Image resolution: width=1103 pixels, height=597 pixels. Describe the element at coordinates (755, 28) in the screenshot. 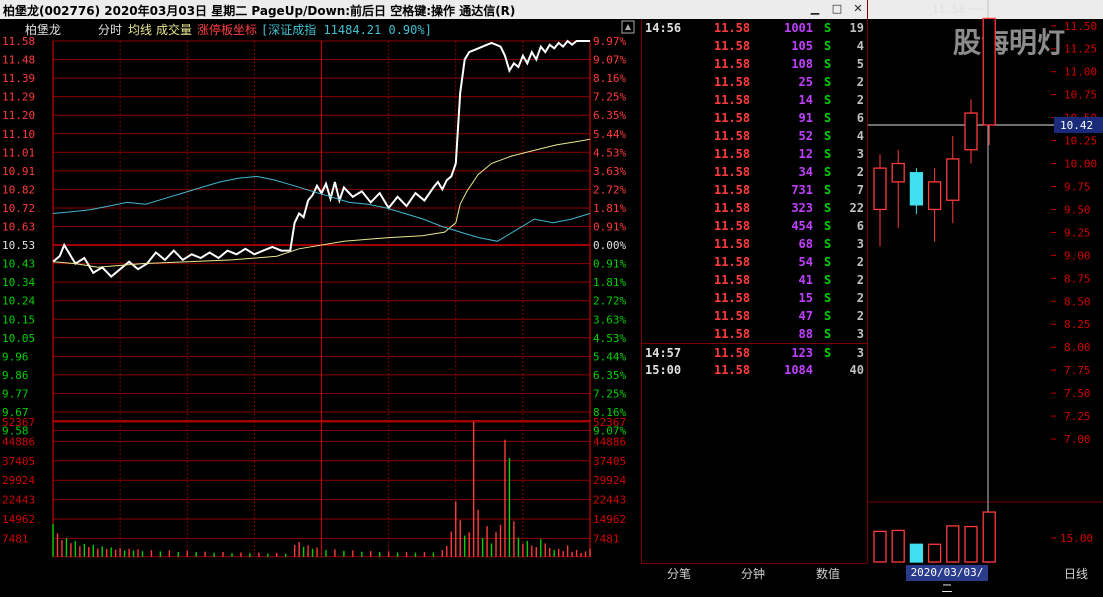

I see `trade-row: 14:56 11.58 1001 S 19` at that location.